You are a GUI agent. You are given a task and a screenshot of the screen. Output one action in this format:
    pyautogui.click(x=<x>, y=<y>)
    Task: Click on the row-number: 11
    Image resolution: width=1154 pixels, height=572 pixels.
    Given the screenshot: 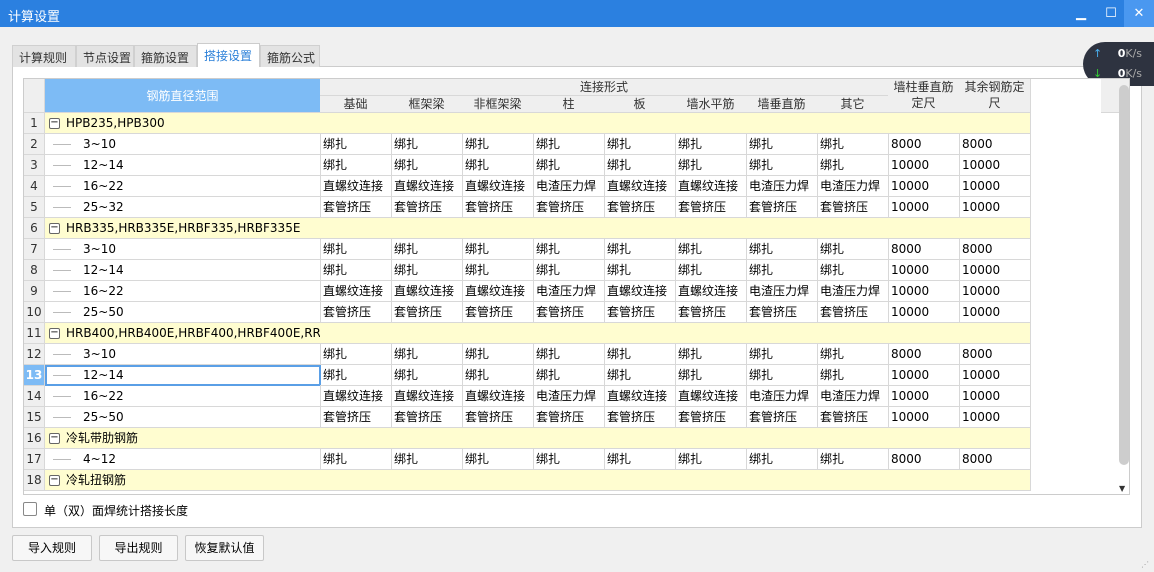 What is the action you would take?
    pyautogui.click(x=34, y=333)
    